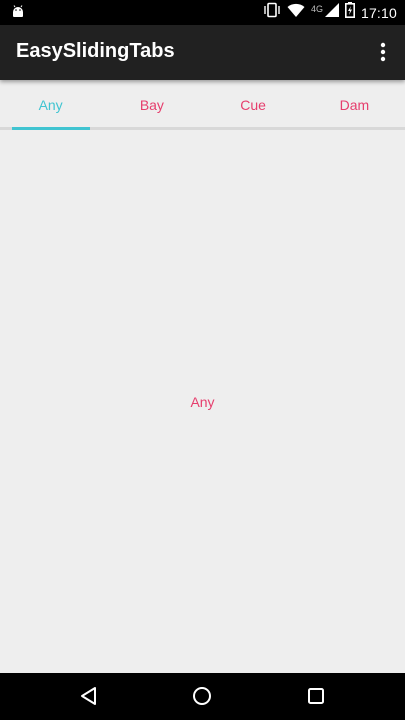  Describe the element at coordinates (253, 104) in the screenshot. I see `tab-cue: Cue` at that location.